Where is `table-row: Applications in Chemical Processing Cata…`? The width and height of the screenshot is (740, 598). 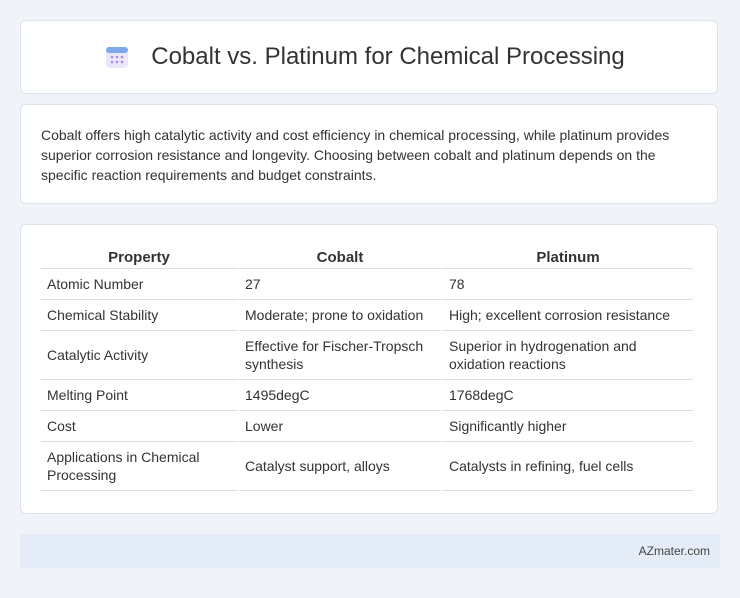
table-row: Applications in Chemical Processing Cata… is located at coordinates (367, 466).